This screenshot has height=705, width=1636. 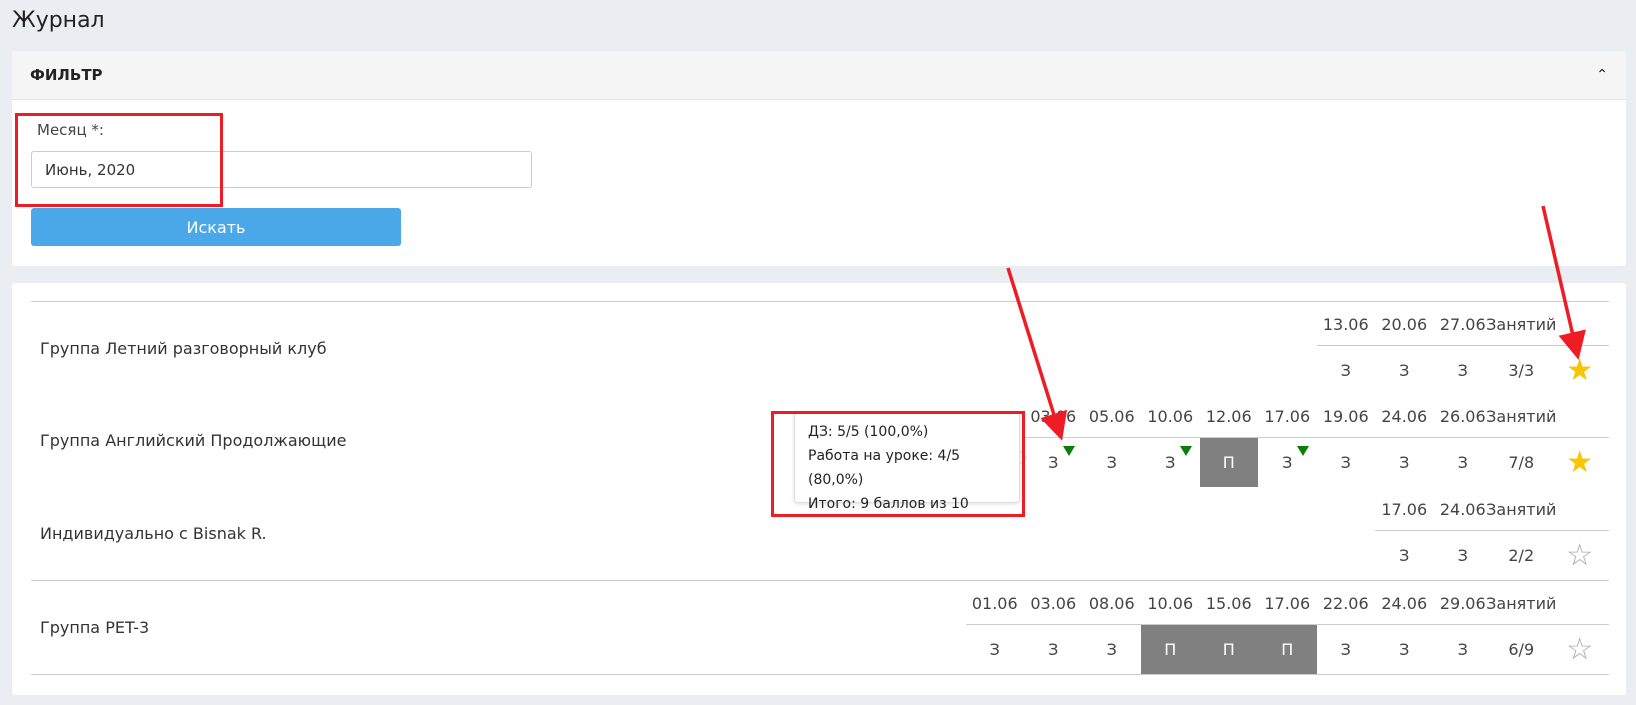 What do you see at coordinates (95, 627) in the screenshot?
I see `group-name: Группа PET-3` at bounding box center [95, 627].